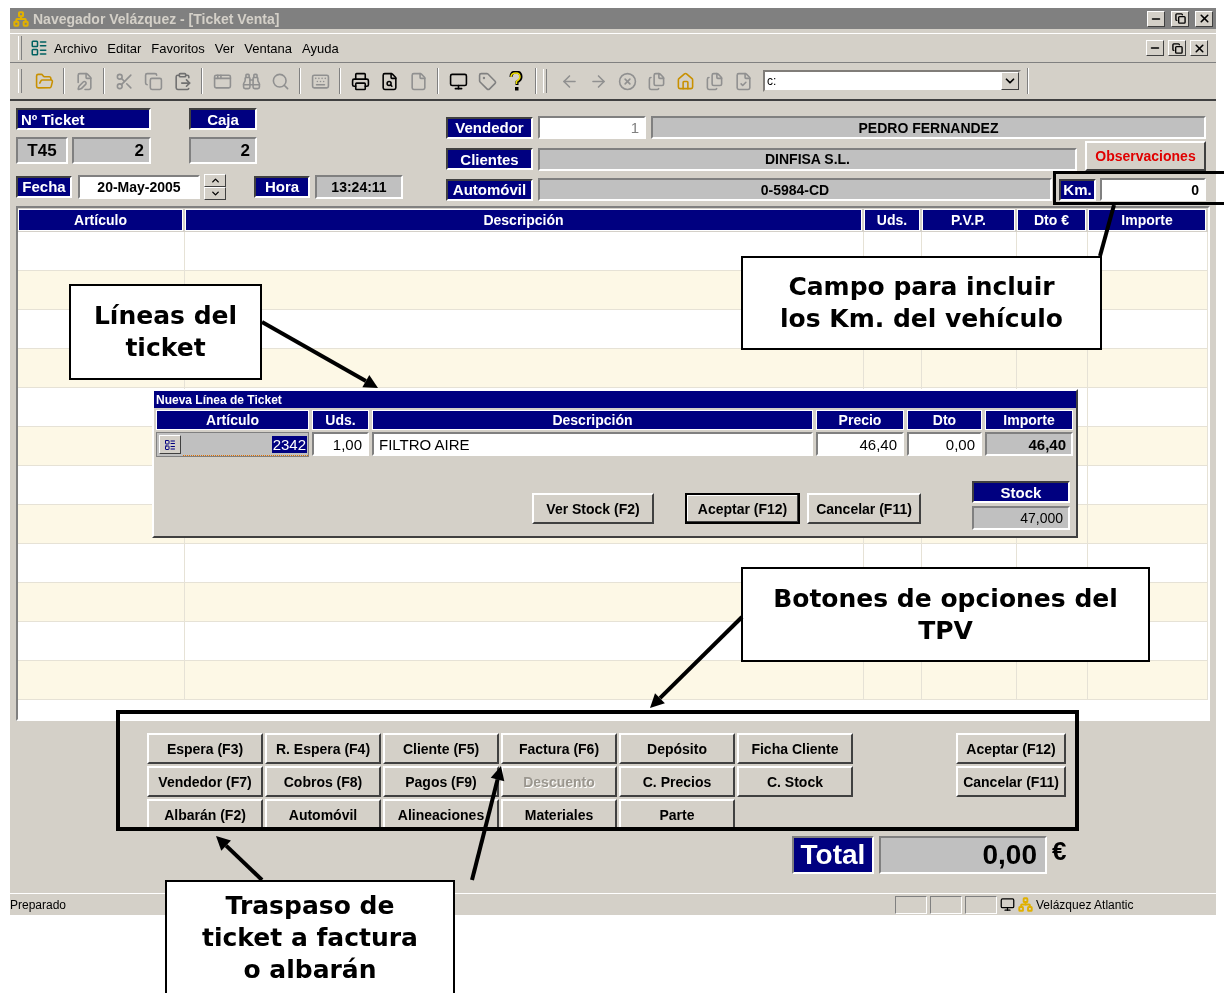 The width and height of the screenshot is (1224, 993). Describe the element at coordinates (223, 119) in the screenshot. I see `field-label: Caja` at that location.